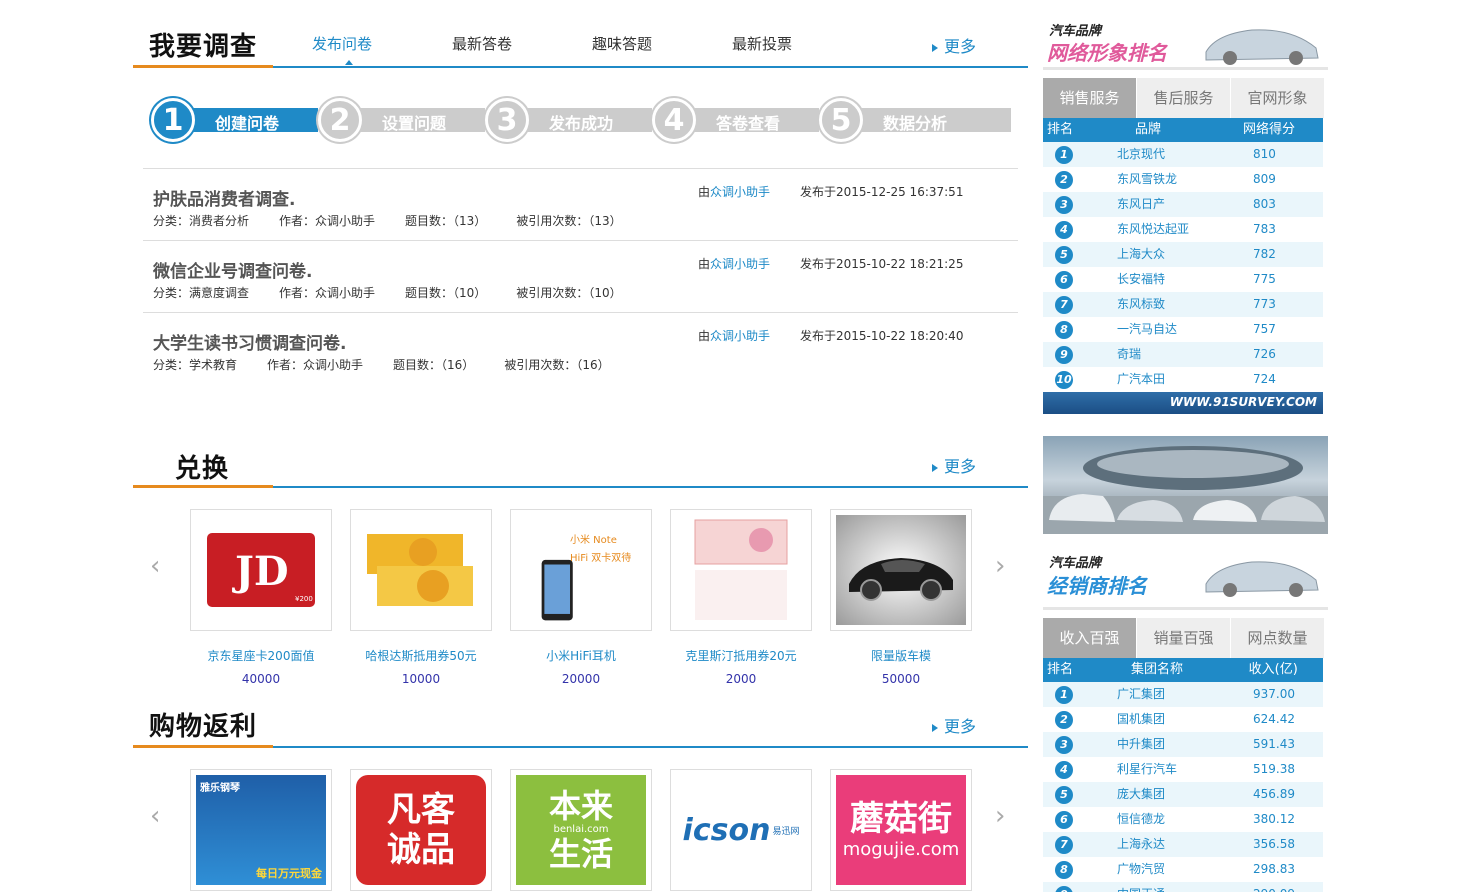 The width and height of the screenshot is (1460, 892). What do you see at coordinates (202, 469) in the screenshot?
I see `exchange-section-title: 兑换` at bounding box center [202, 469].